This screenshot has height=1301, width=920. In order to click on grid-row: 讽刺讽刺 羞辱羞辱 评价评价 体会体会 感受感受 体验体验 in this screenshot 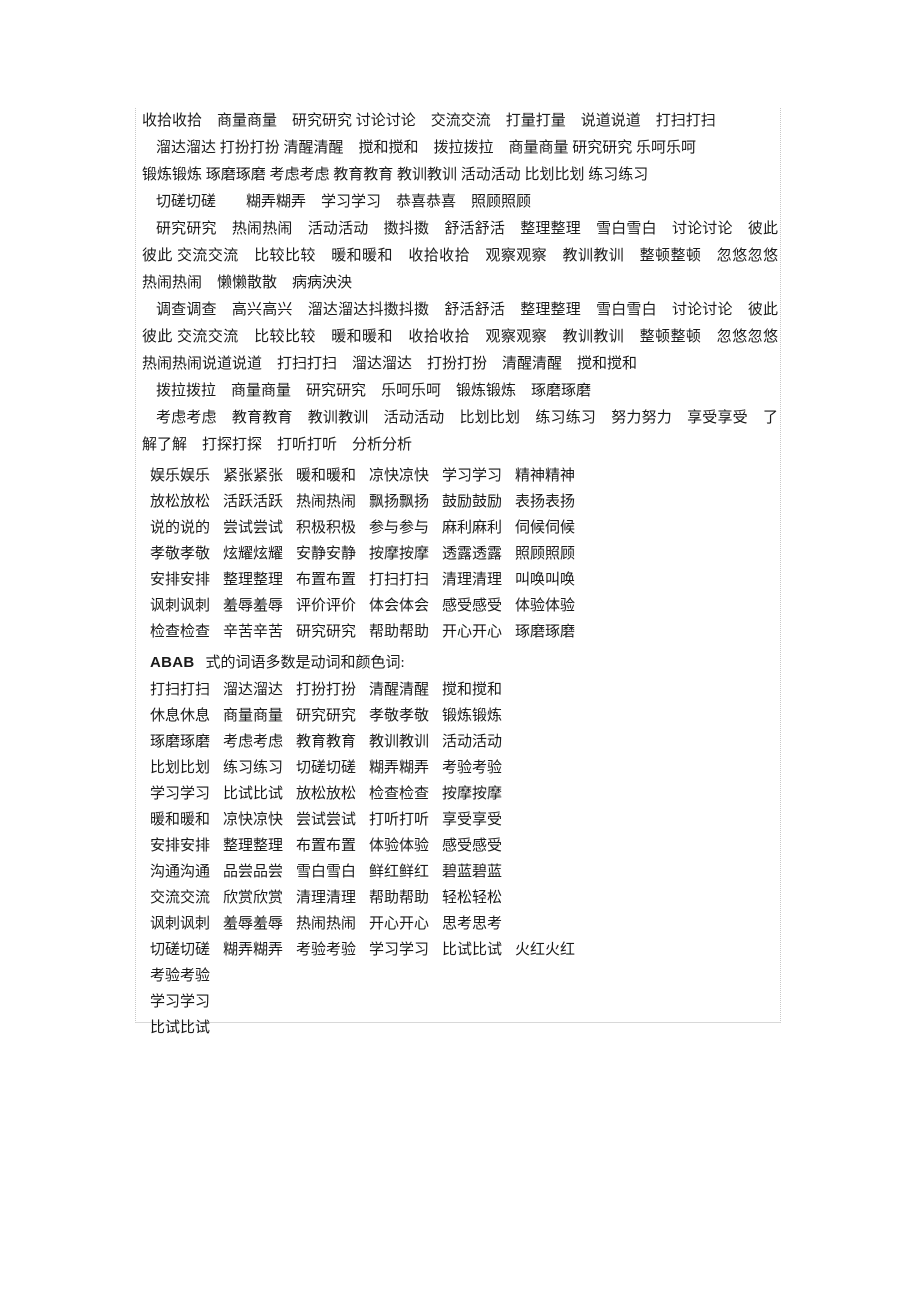, I will do `click(466, 606)`.